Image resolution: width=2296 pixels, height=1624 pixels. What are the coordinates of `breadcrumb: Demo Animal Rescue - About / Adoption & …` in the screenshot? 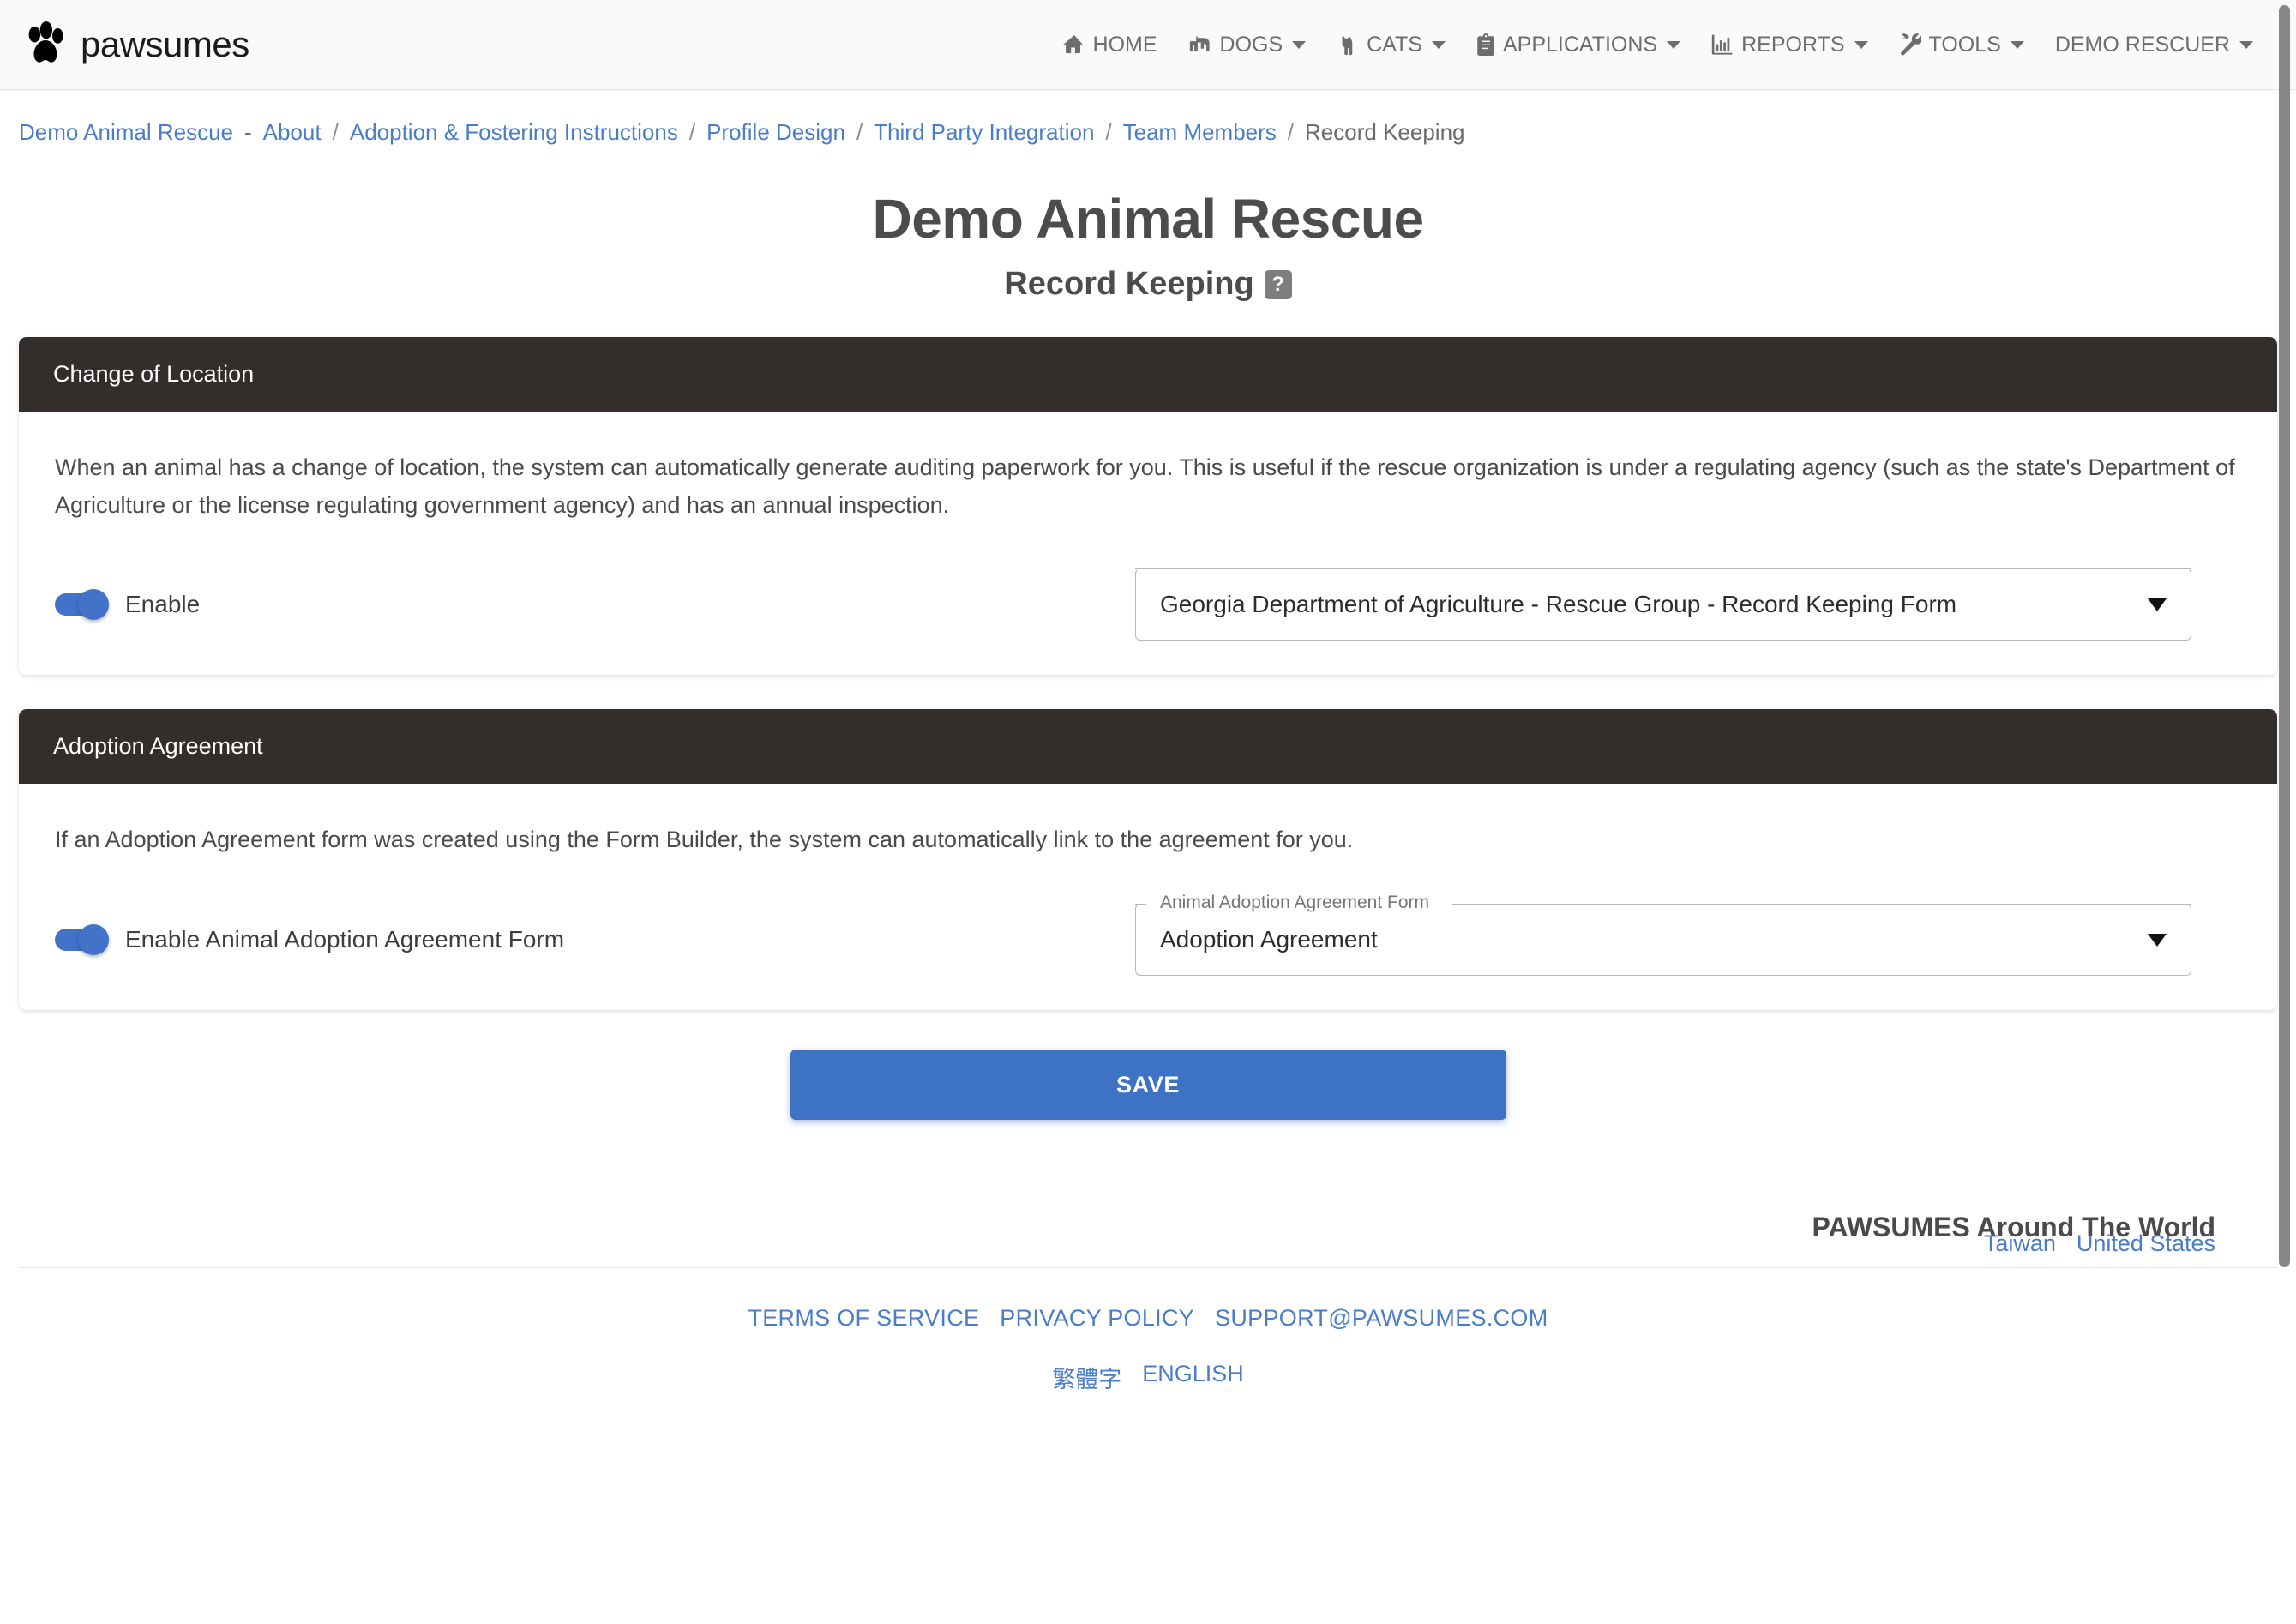 It's located at (1148, 118).